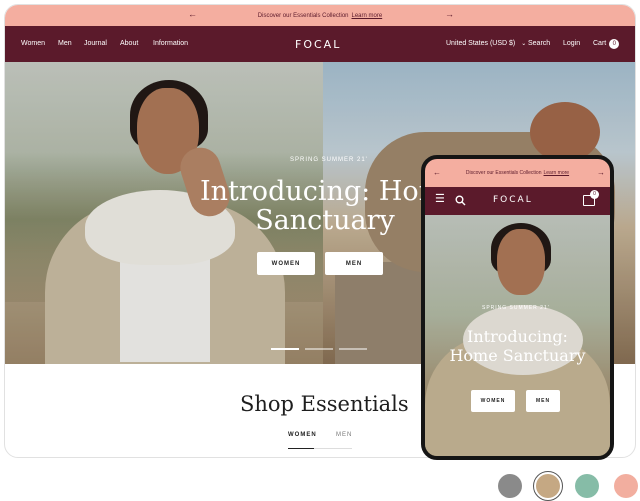  I want to click on mobile-hero-title: Introducing: Home Sanctuary, so click(517, 346).